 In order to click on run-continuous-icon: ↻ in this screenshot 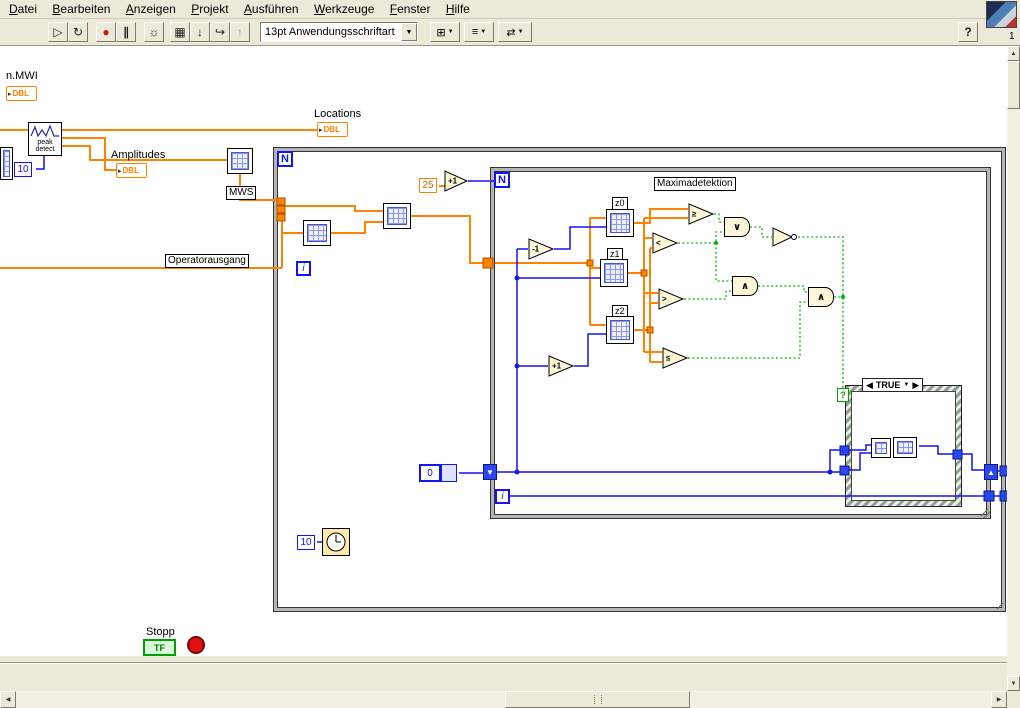, I will do `click(78, 32)`.